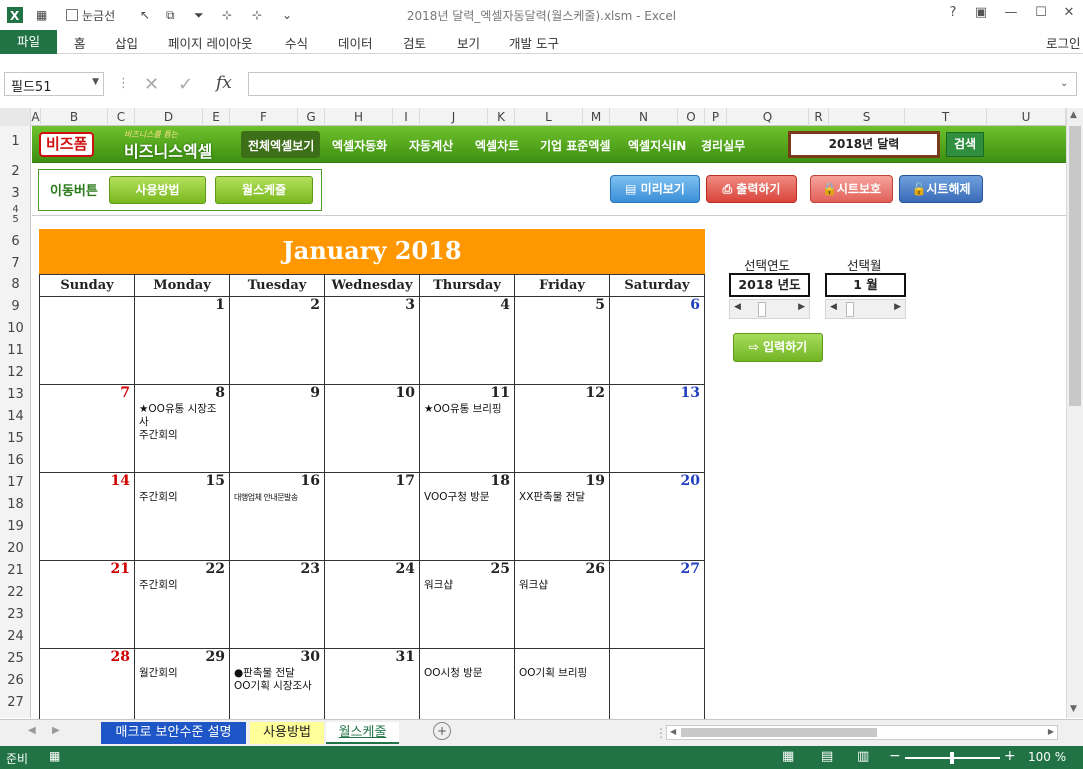 This screenshot has width=1083, height=769. Describe the element at coordinates (15, 636) in the screenshot. I see `row-header: 24` at that location.